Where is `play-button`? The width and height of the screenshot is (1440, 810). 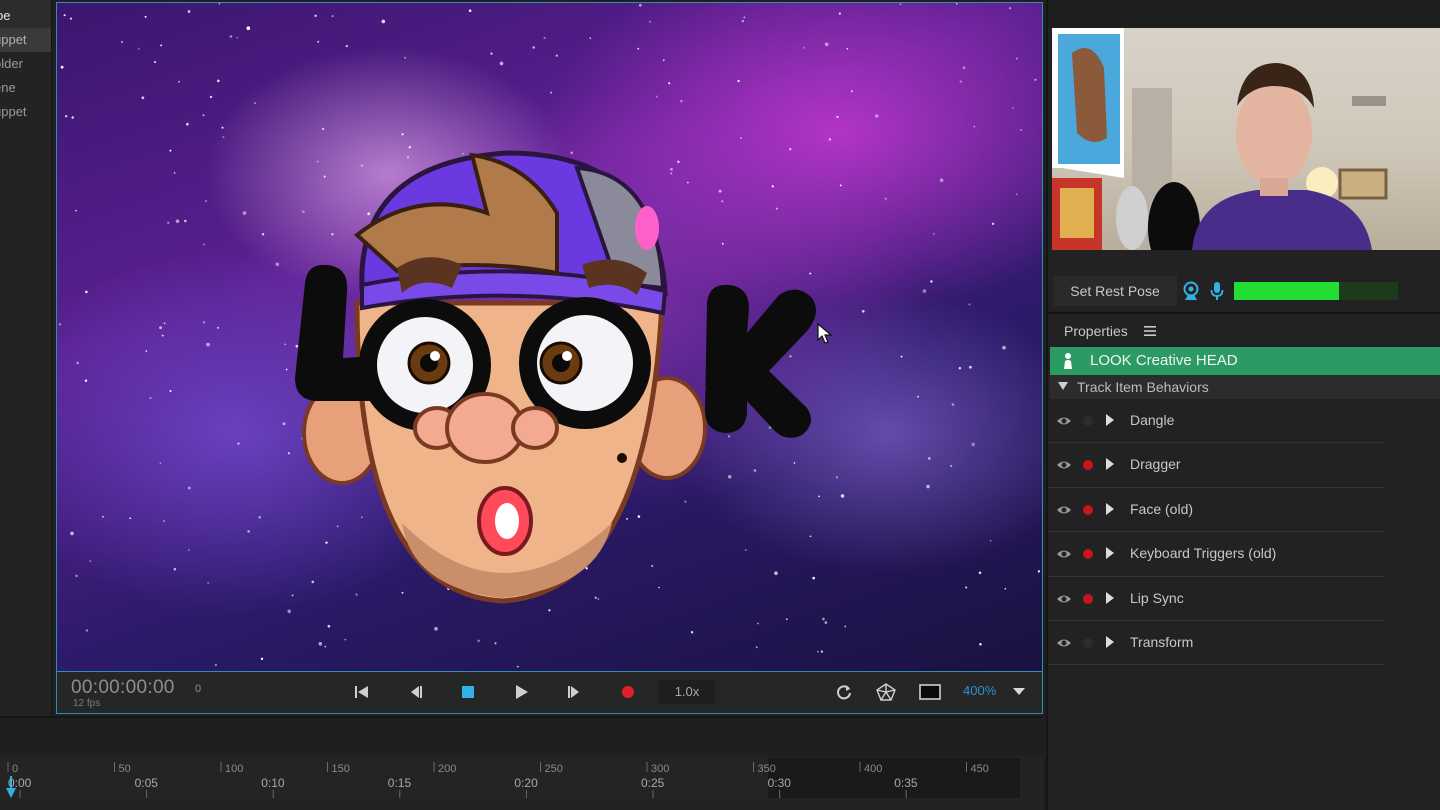 play-button is located at coordinates (522, 692).